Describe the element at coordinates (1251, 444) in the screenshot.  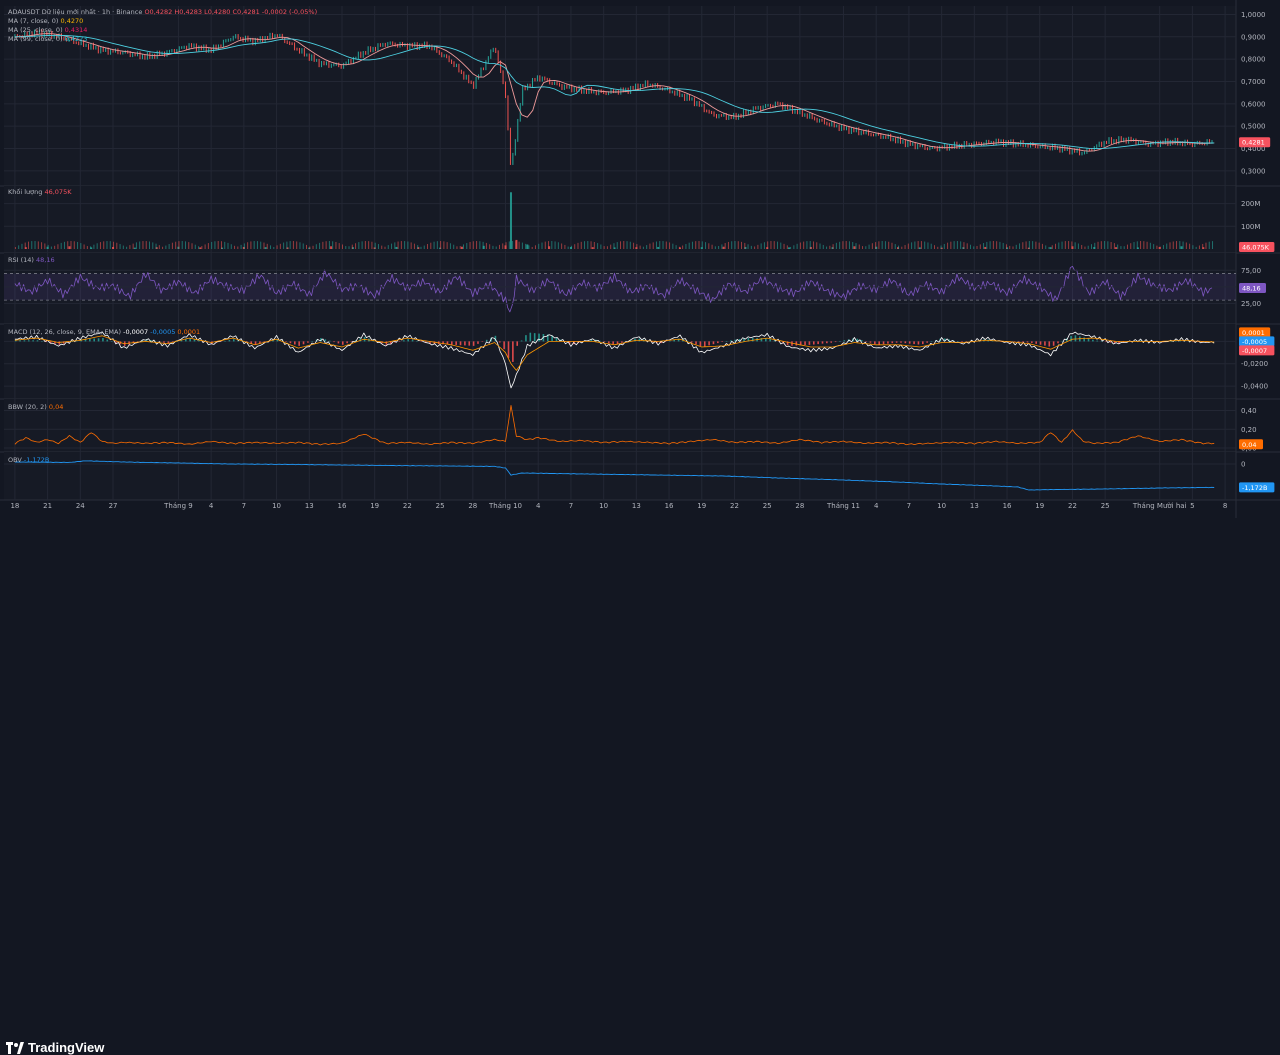
I see `bbw-last-badge: 0,04` at that location.